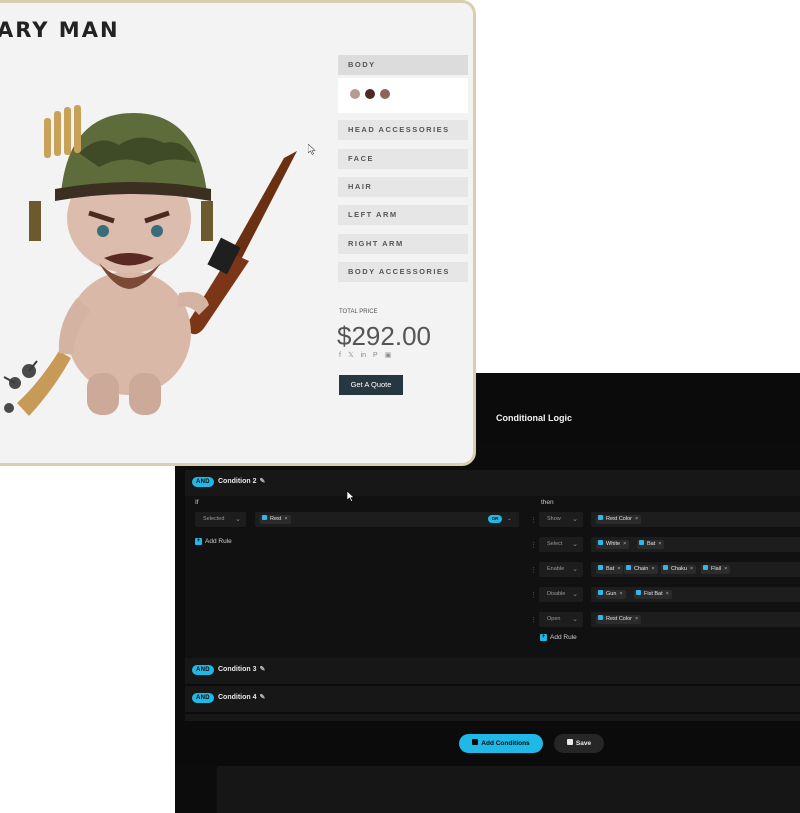  What do you see at coordinates (508, 789) in the screenshot?
I see `background-page-strip` at bounding box center [508, 789].